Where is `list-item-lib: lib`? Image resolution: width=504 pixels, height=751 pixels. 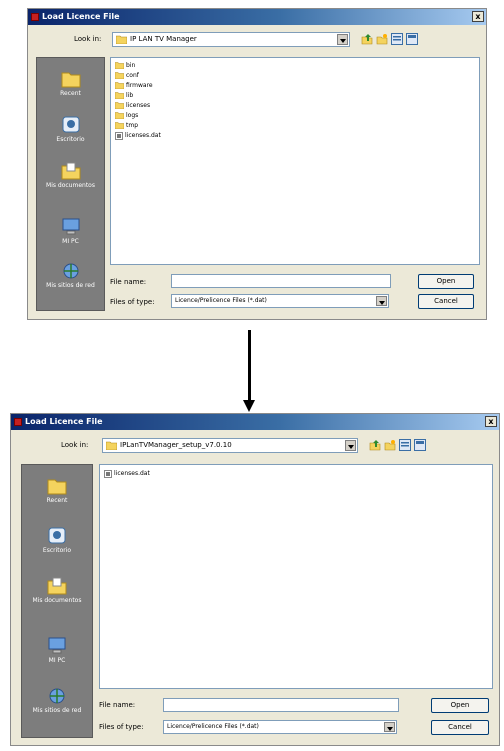
list-item-lib: lib is located at coordinates (124, 95).